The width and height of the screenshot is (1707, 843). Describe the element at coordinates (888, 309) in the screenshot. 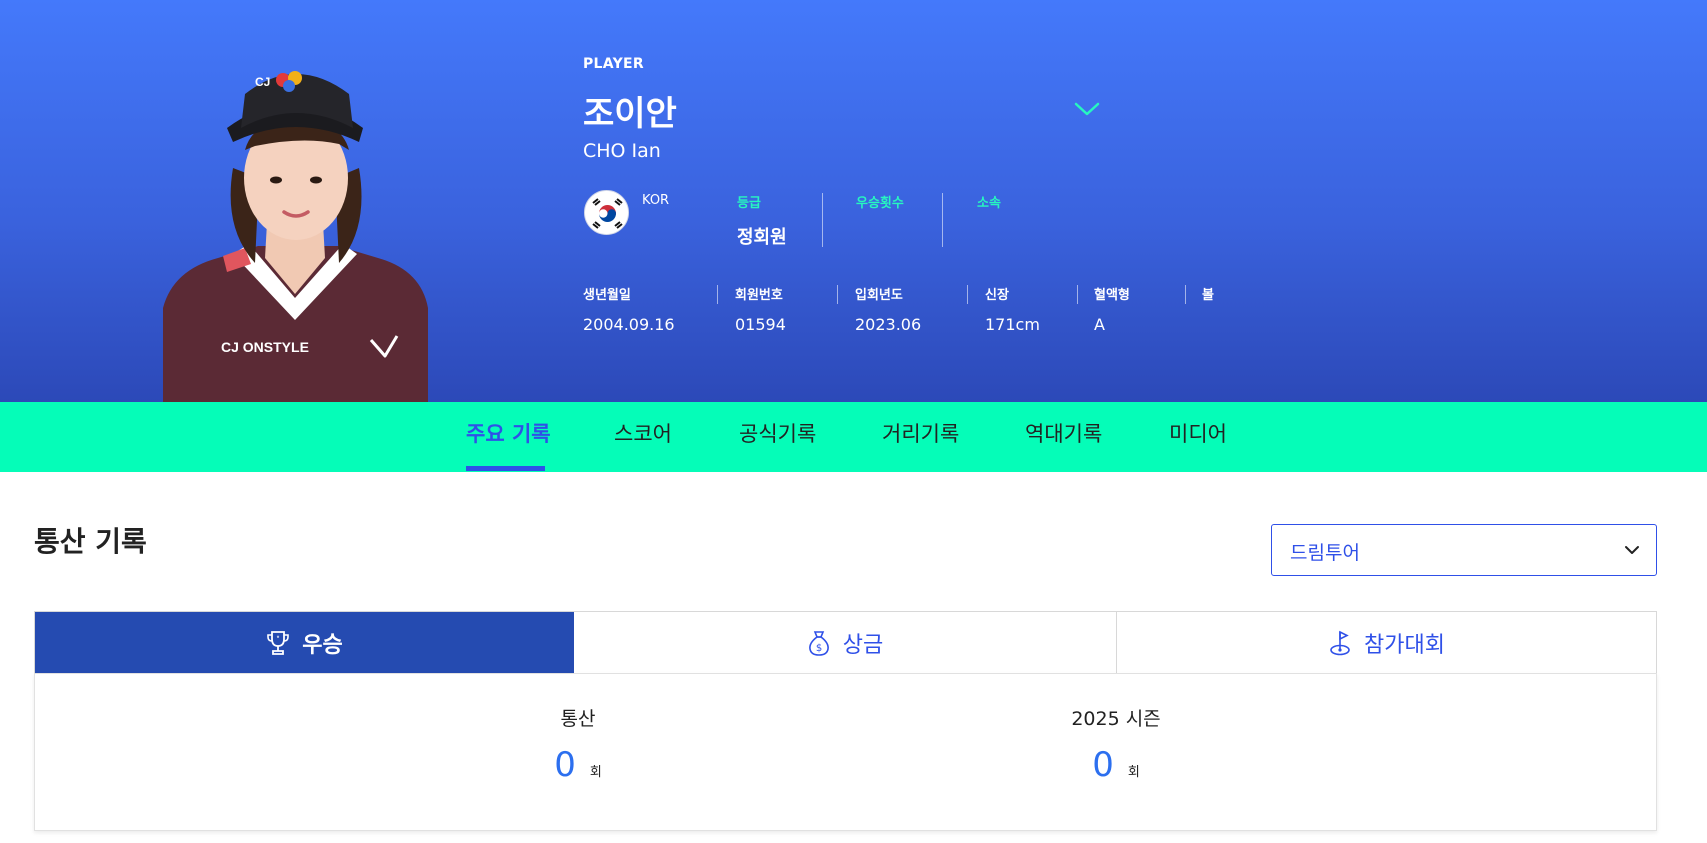

I see `meta-join-date: 입회년도 2023.06` at that location.